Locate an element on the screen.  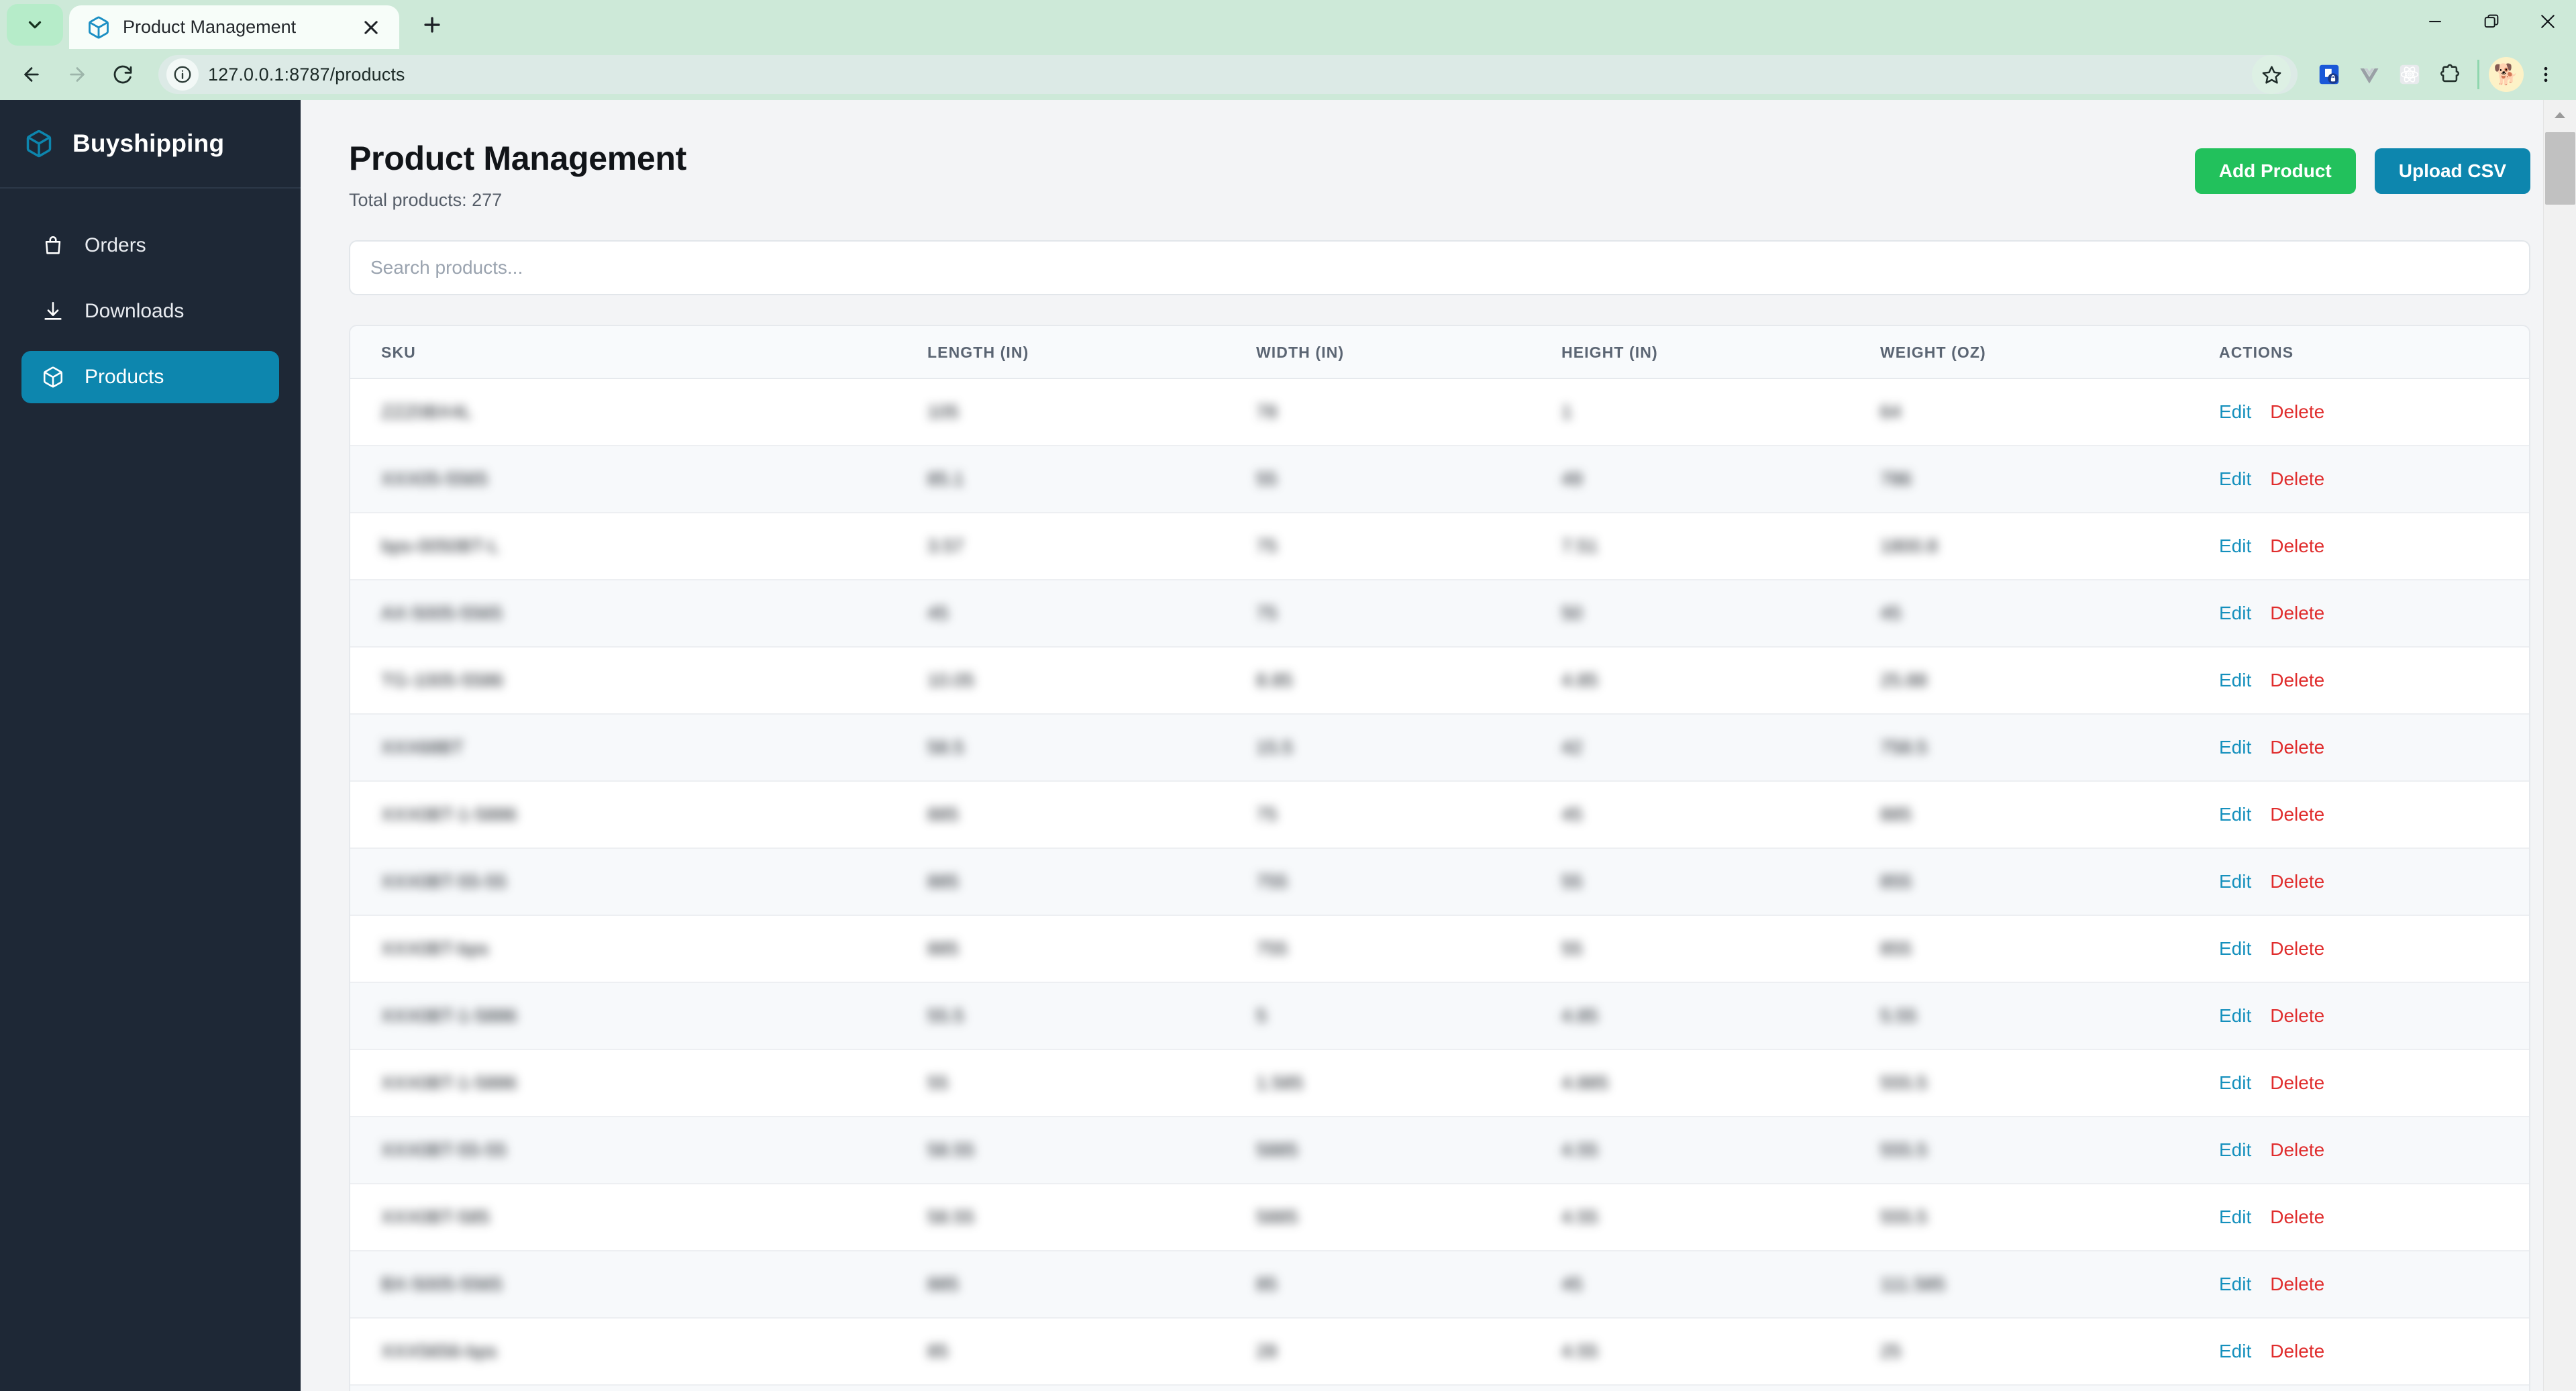
cell-weight: 758.5 is located at coordinates (2049, 748).